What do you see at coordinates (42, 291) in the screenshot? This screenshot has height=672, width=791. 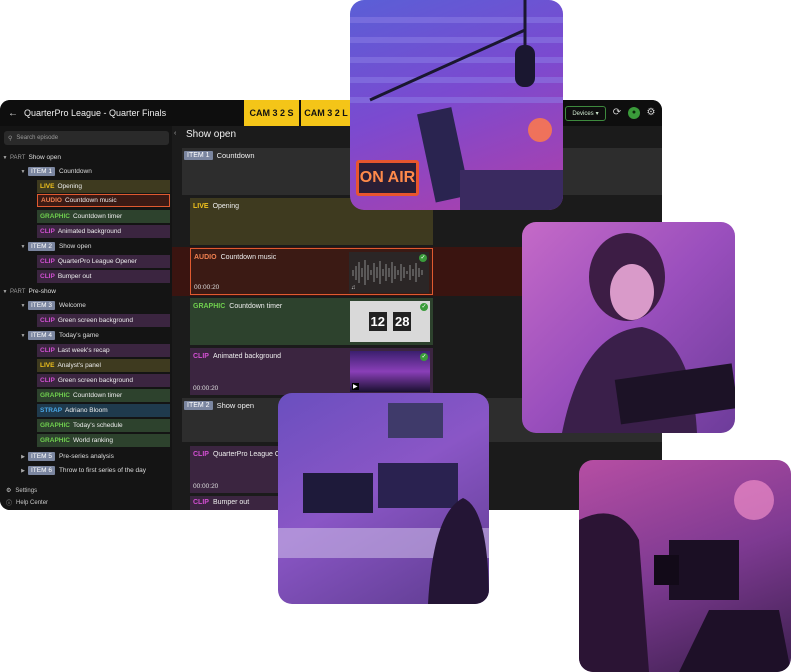 I see `part-name: Pre-show` at bounding box center [42, 291].